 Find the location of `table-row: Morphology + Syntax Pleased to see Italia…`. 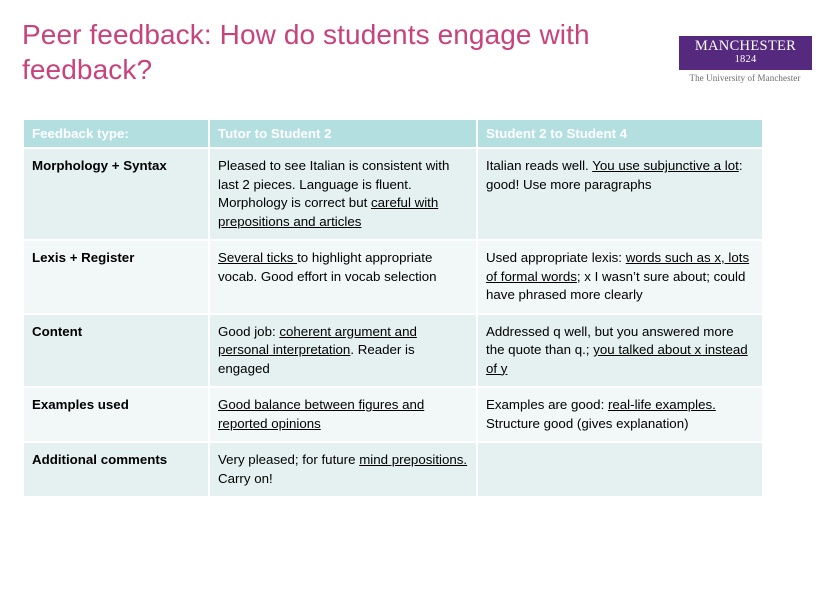

table-row: Morphology + Syntax Pleased to see Italia… is located at coordinates (393, 194).